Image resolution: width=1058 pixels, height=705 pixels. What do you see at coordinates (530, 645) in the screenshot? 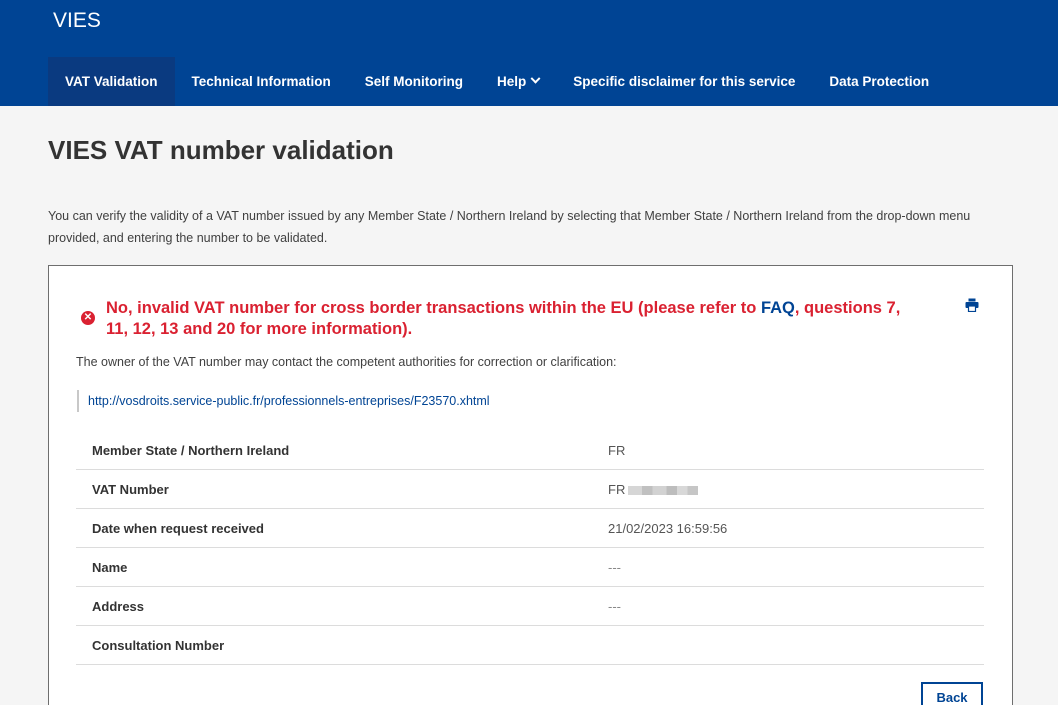
I see `details-row-consultation-number: Consultation Number` at bounding box center [530, 645].